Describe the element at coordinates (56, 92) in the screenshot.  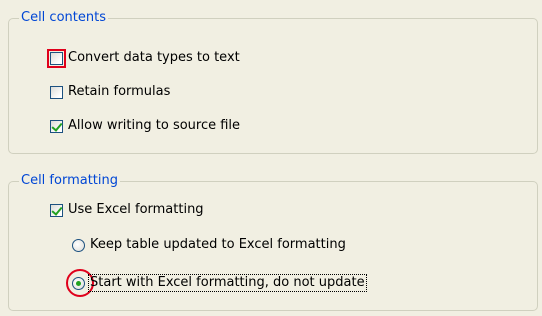
I see `retain-formulas-checkbox` at that location.